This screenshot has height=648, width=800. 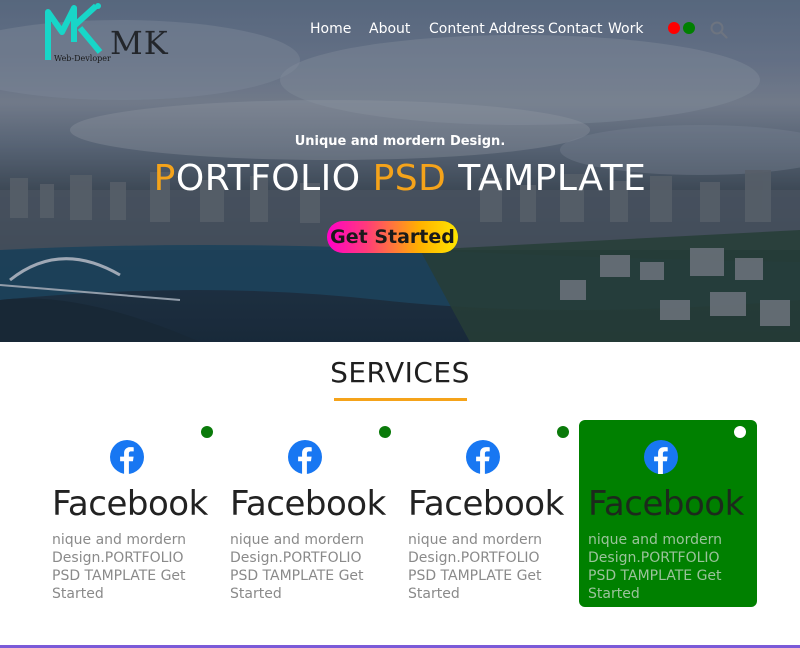 I want to click on logo-tagline: Web-Devloper, so click(x=82, y=58).